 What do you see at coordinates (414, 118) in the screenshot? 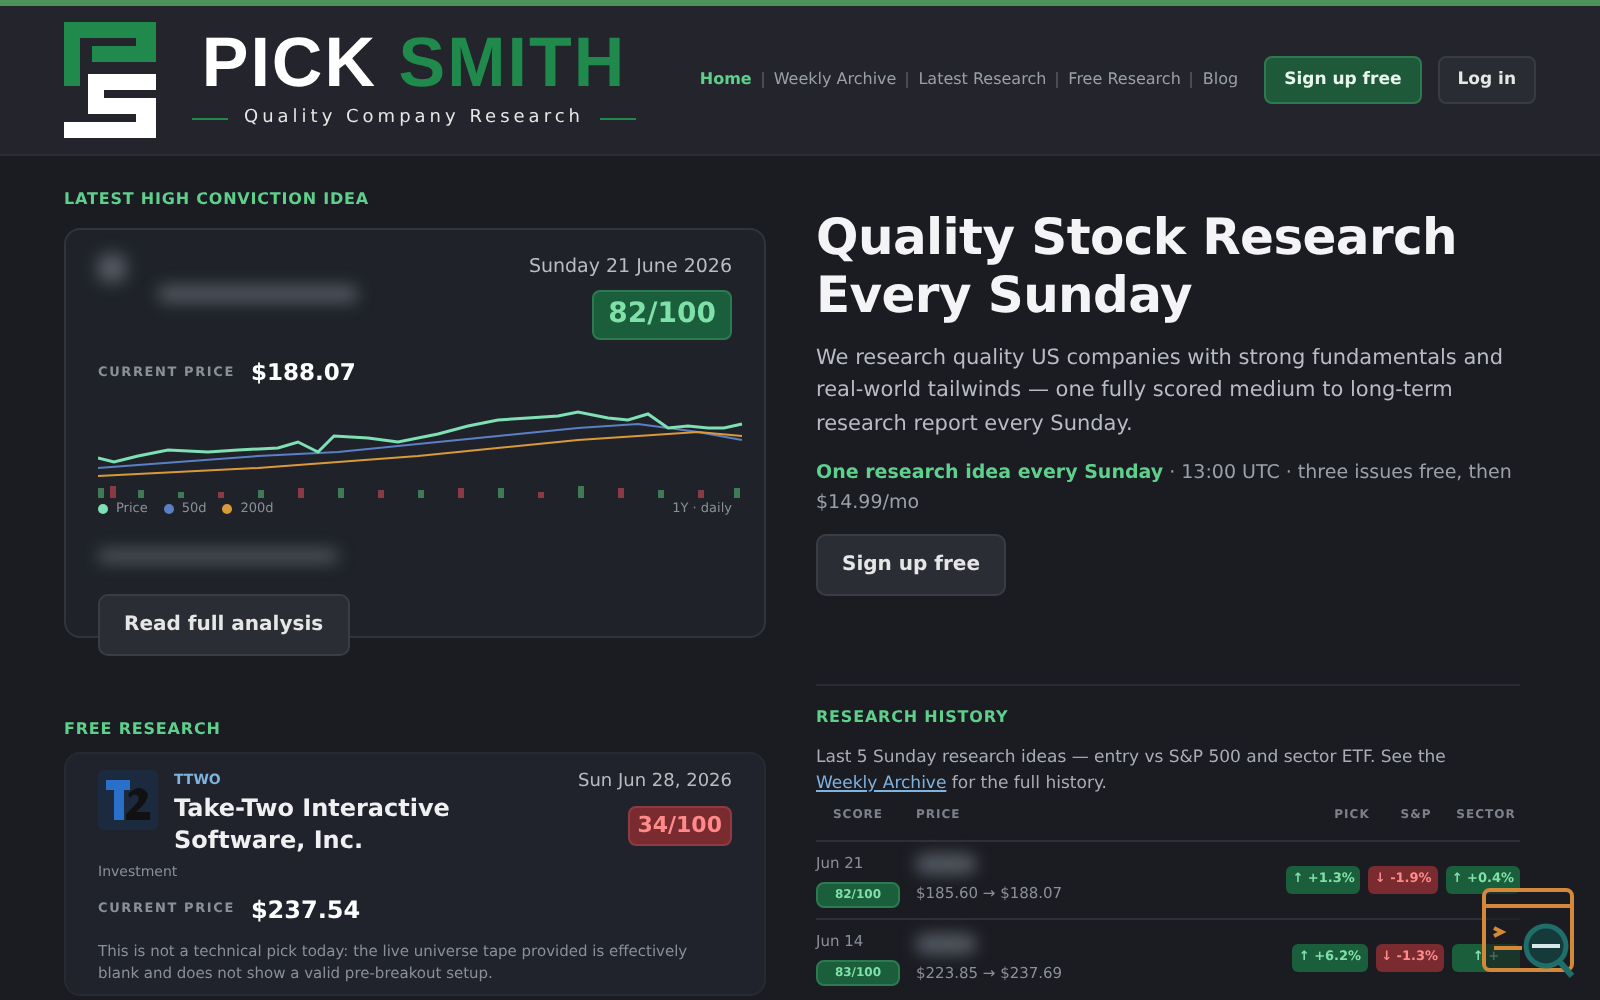
I see `brand-tagline: Quality Company Research` at bounding box center [414, 118].